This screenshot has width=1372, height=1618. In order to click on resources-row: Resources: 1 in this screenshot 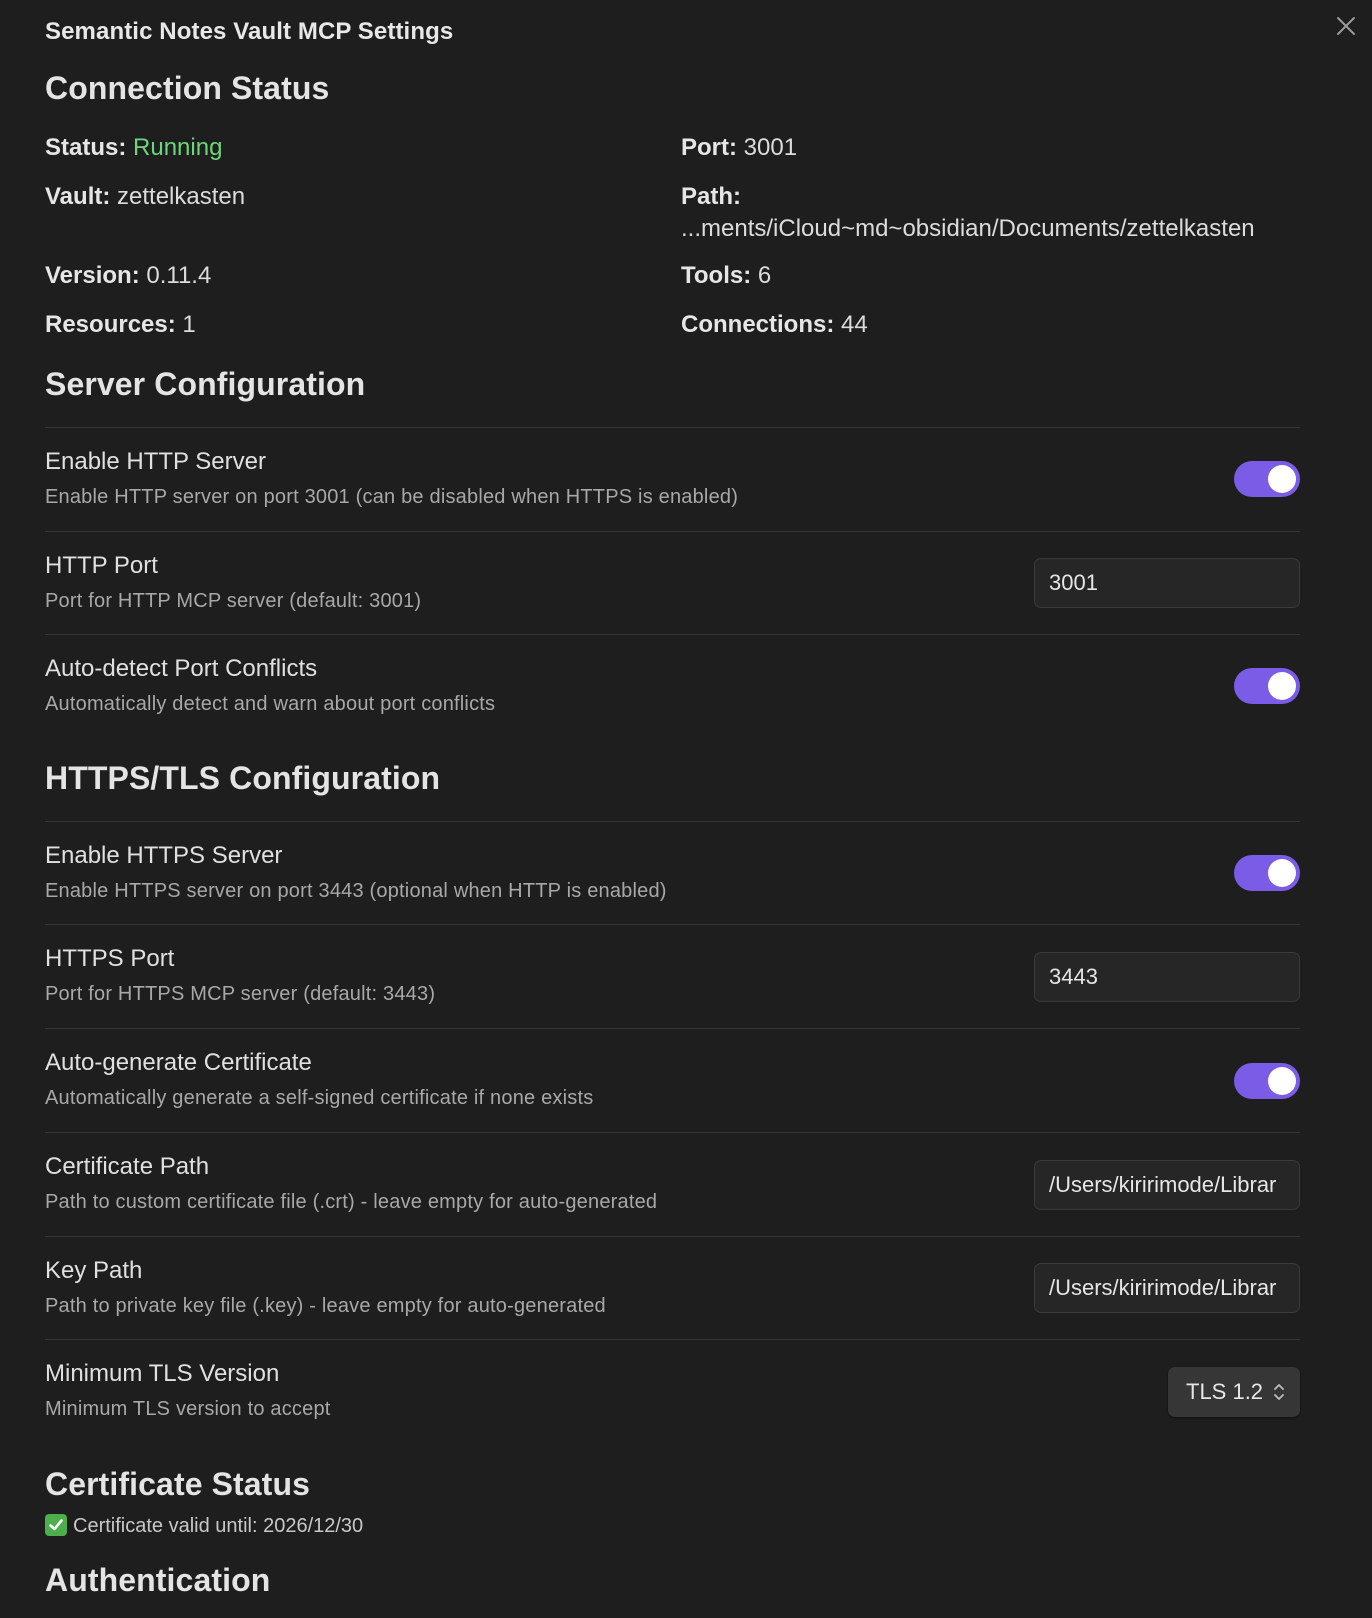, I will do `click(120, 325)`.